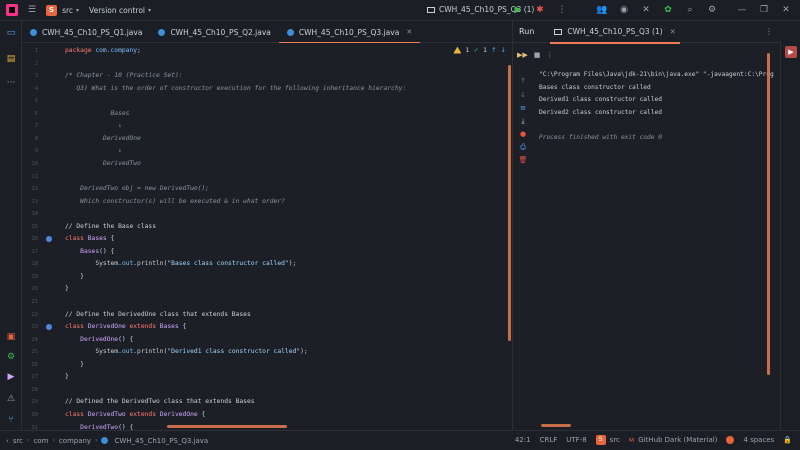 The height and width of the screenshot is (450, 800). Describe the element at coordinates (11, 357) in the screenshot. I see `plugins-icon: ⚙` at that location.